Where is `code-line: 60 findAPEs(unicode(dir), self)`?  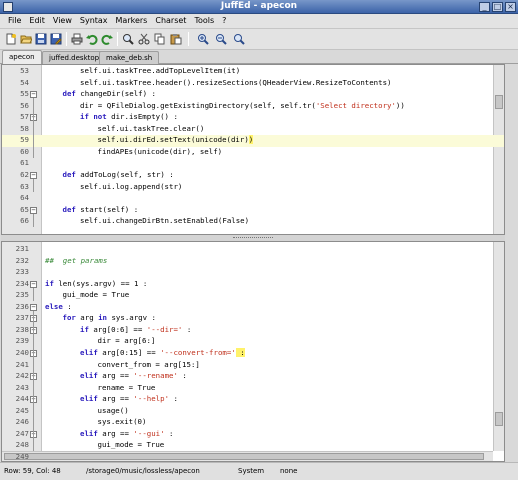 code-line: 60 findAPEs(unicode(dir), self) is located at coordinates (253, 152).